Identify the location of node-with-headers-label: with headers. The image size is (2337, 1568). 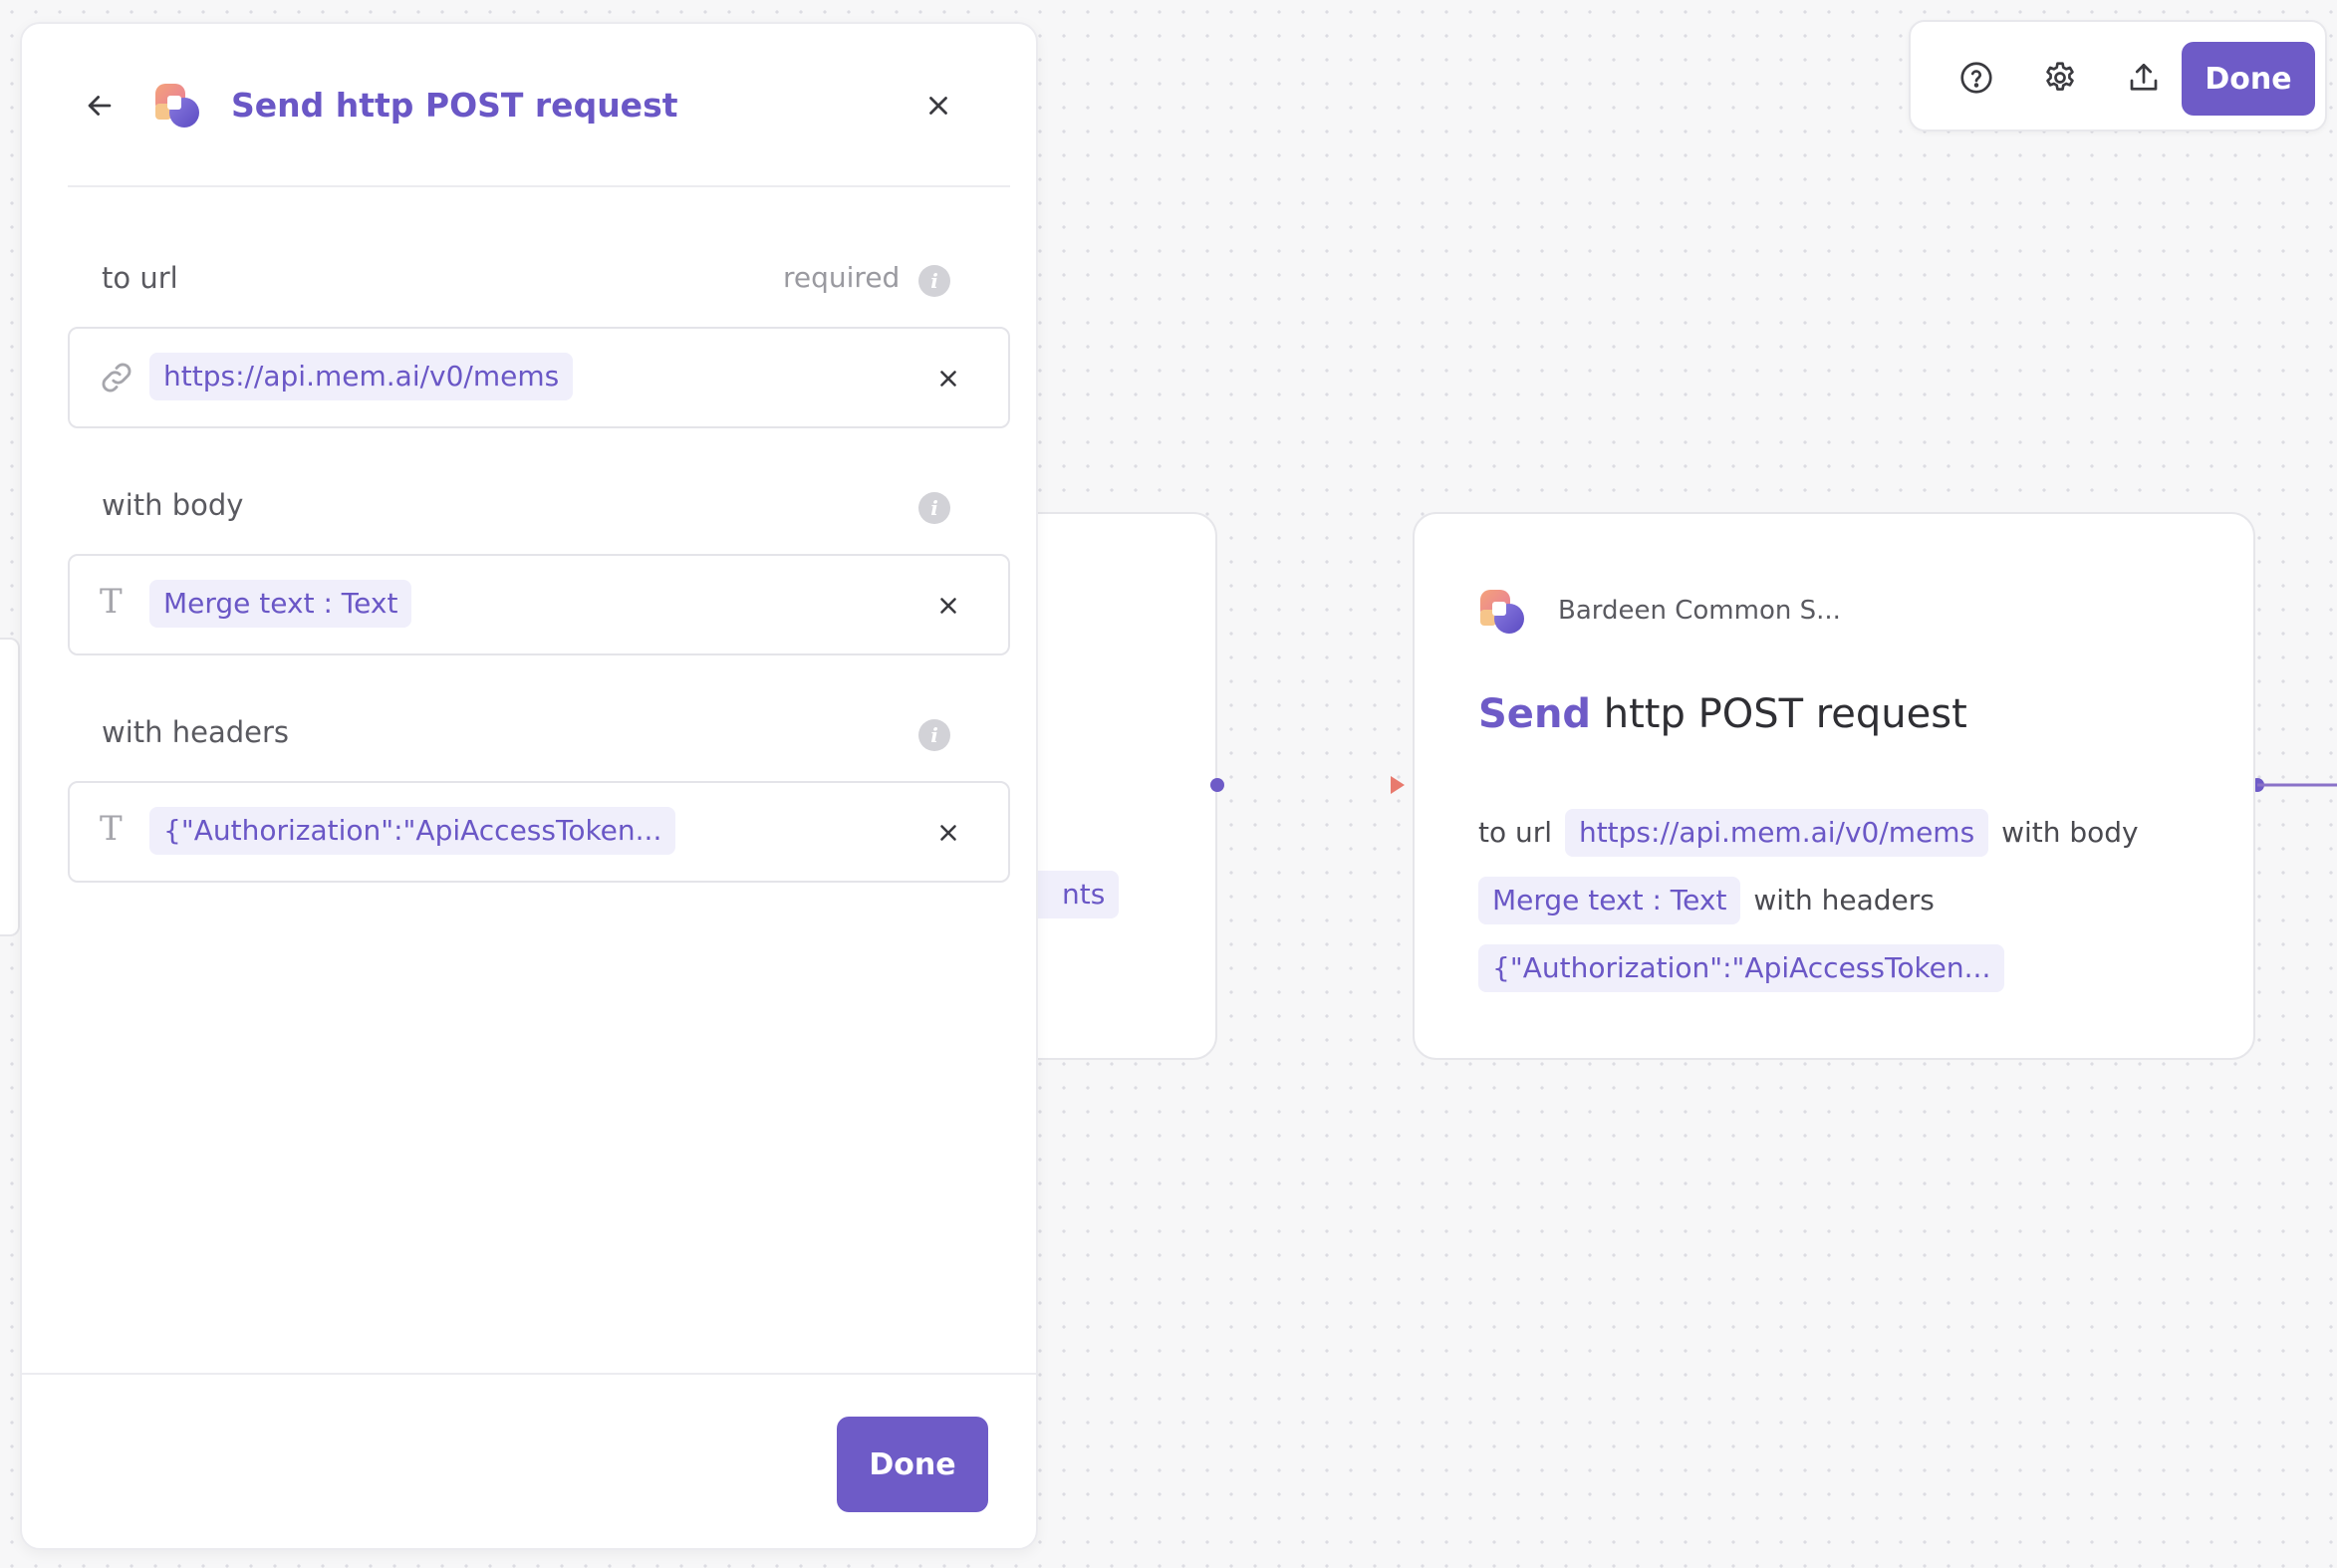
(1844, 900).